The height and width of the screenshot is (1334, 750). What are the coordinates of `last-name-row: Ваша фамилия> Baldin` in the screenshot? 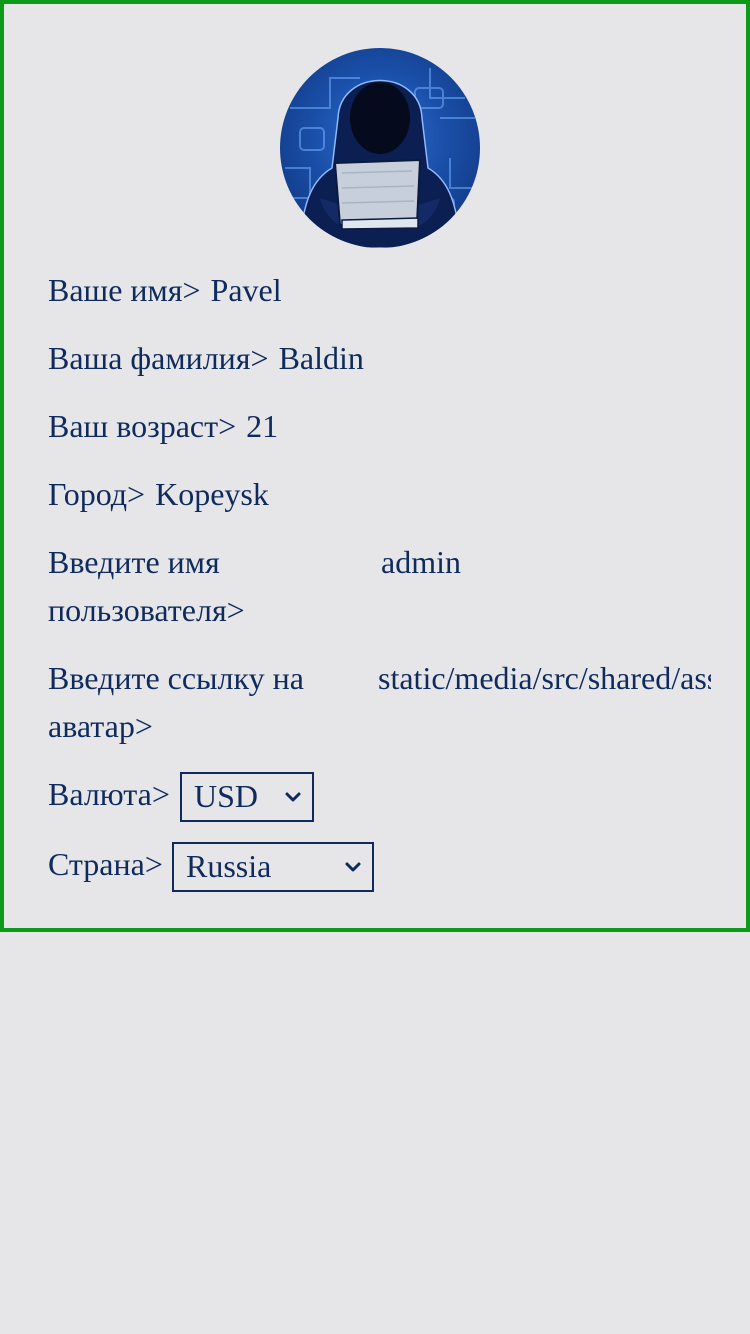 It's located at (206, 358).